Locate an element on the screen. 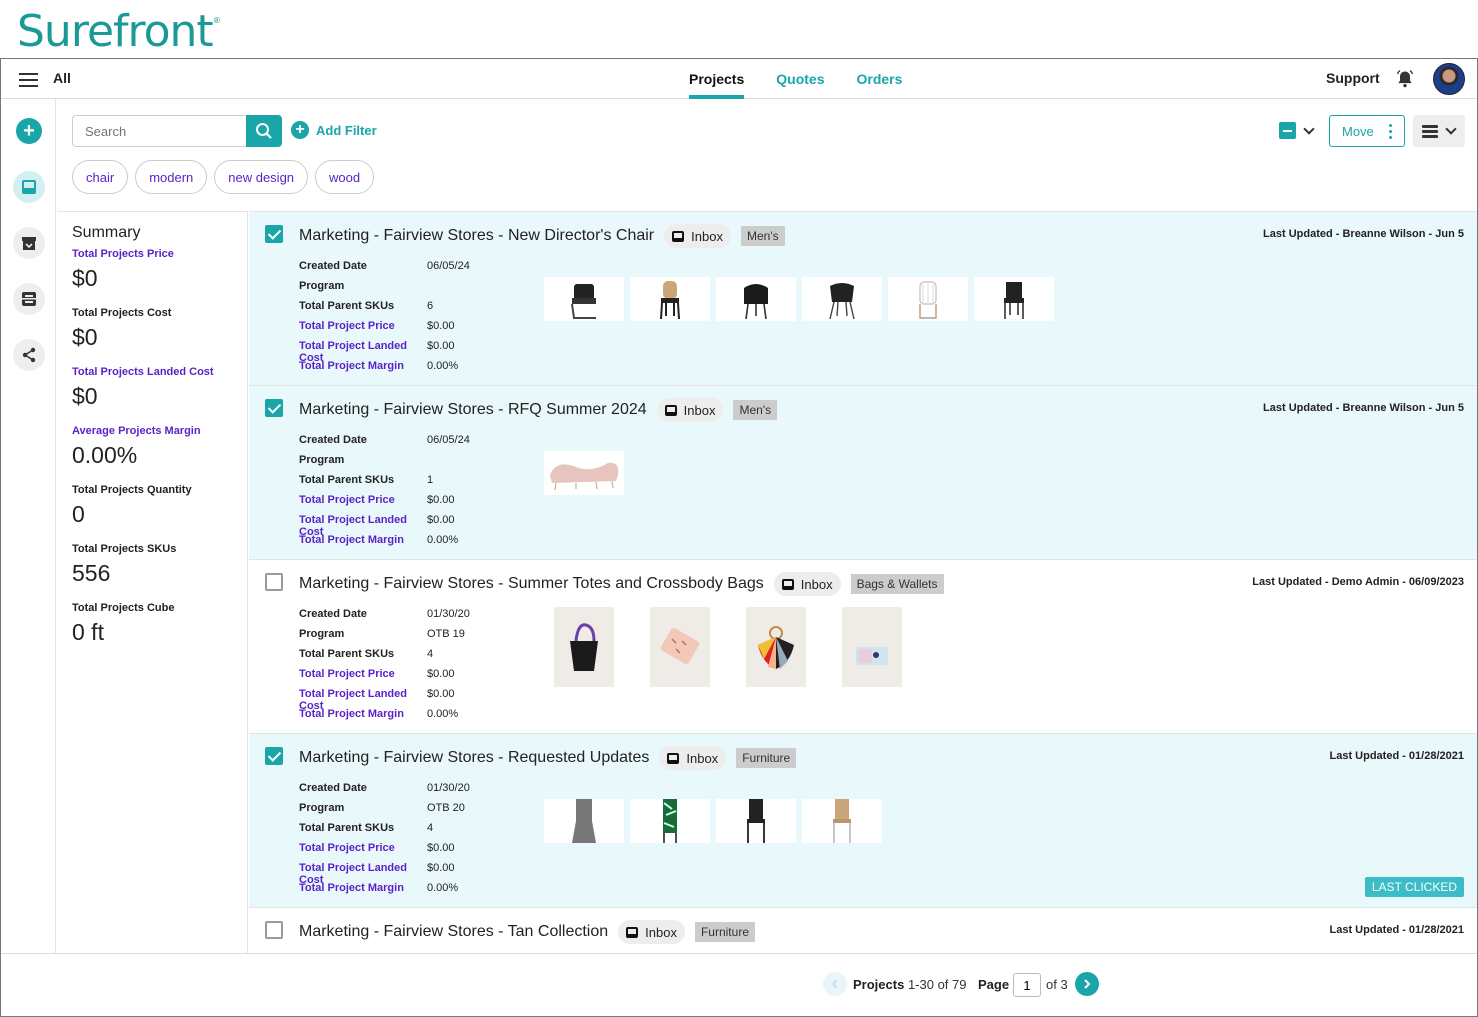  search-input is located at coordinates (159, 131).